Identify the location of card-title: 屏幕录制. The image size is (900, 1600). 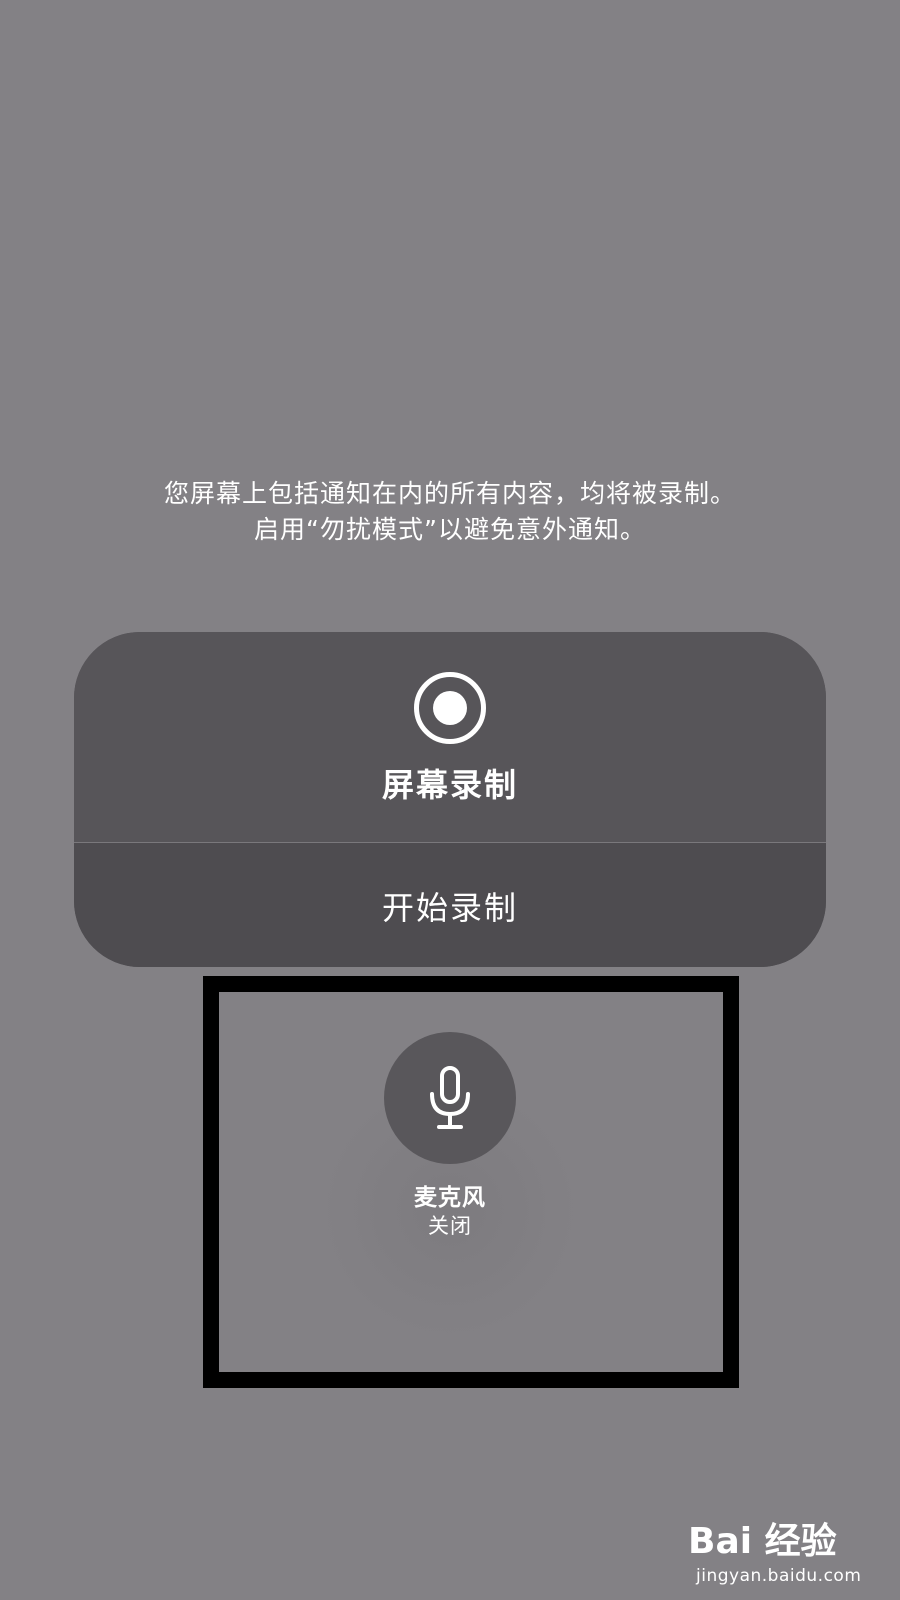
(449, 785).